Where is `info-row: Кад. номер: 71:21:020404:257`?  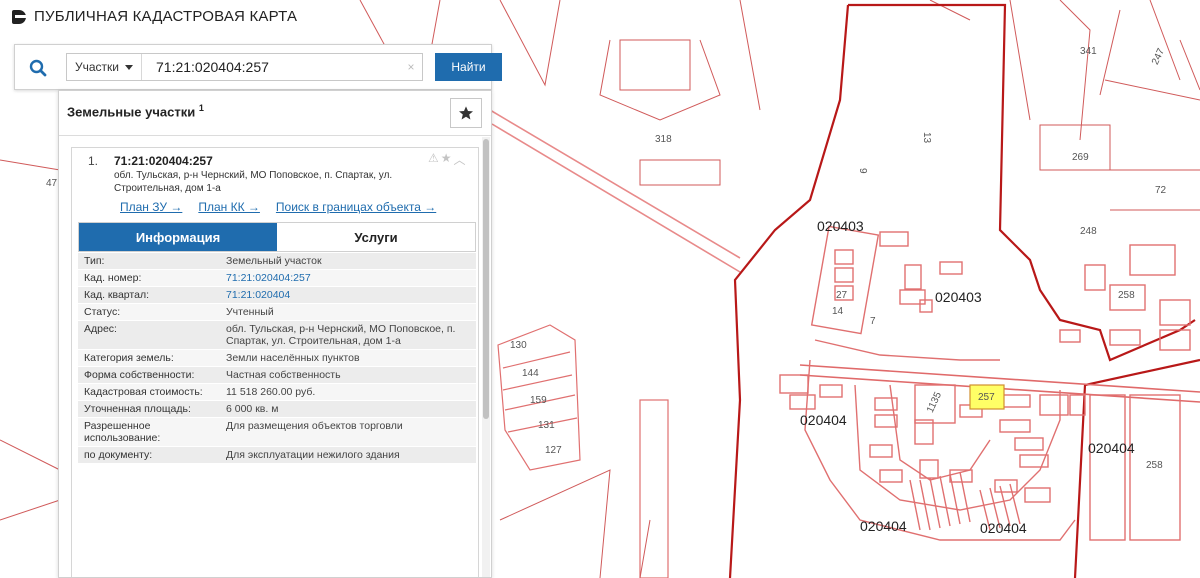
info-row: Кад. номер: 71:21:020404:257 is located at coordinates (277, 278).